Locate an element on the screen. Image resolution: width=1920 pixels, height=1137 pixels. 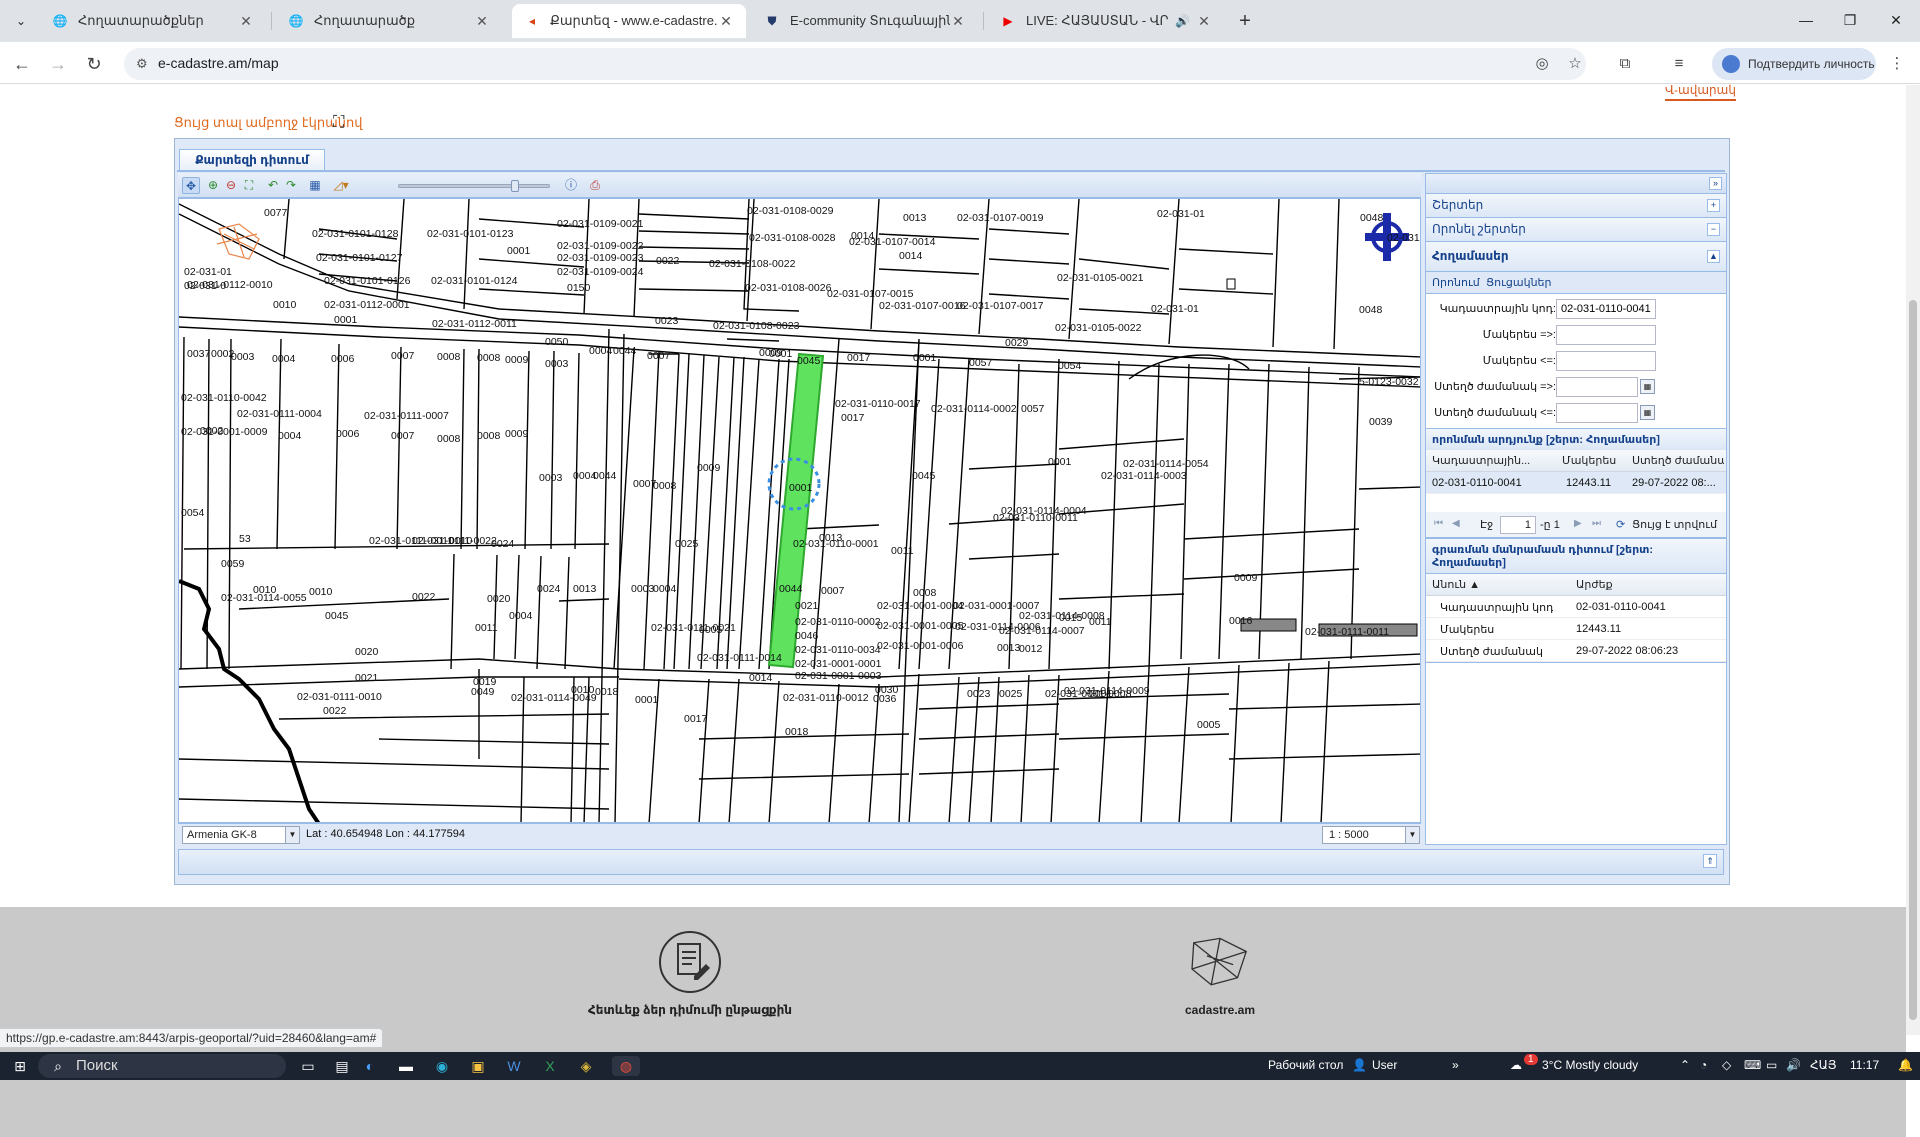
task-view-icon: ▭ is located at coordinates (308, 1066).